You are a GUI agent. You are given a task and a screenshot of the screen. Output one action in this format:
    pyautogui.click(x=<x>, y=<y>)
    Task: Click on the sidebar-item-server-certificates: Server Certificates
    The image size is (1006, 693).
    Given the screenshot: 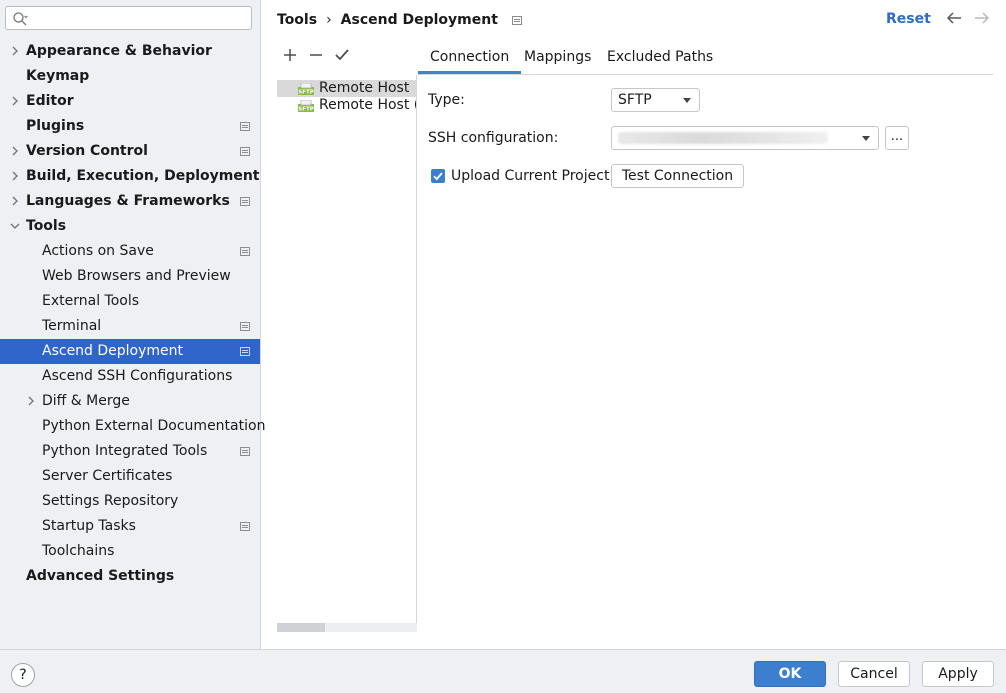 What is the action you would take?
    pyautogui.click(x=130, y=476)
    